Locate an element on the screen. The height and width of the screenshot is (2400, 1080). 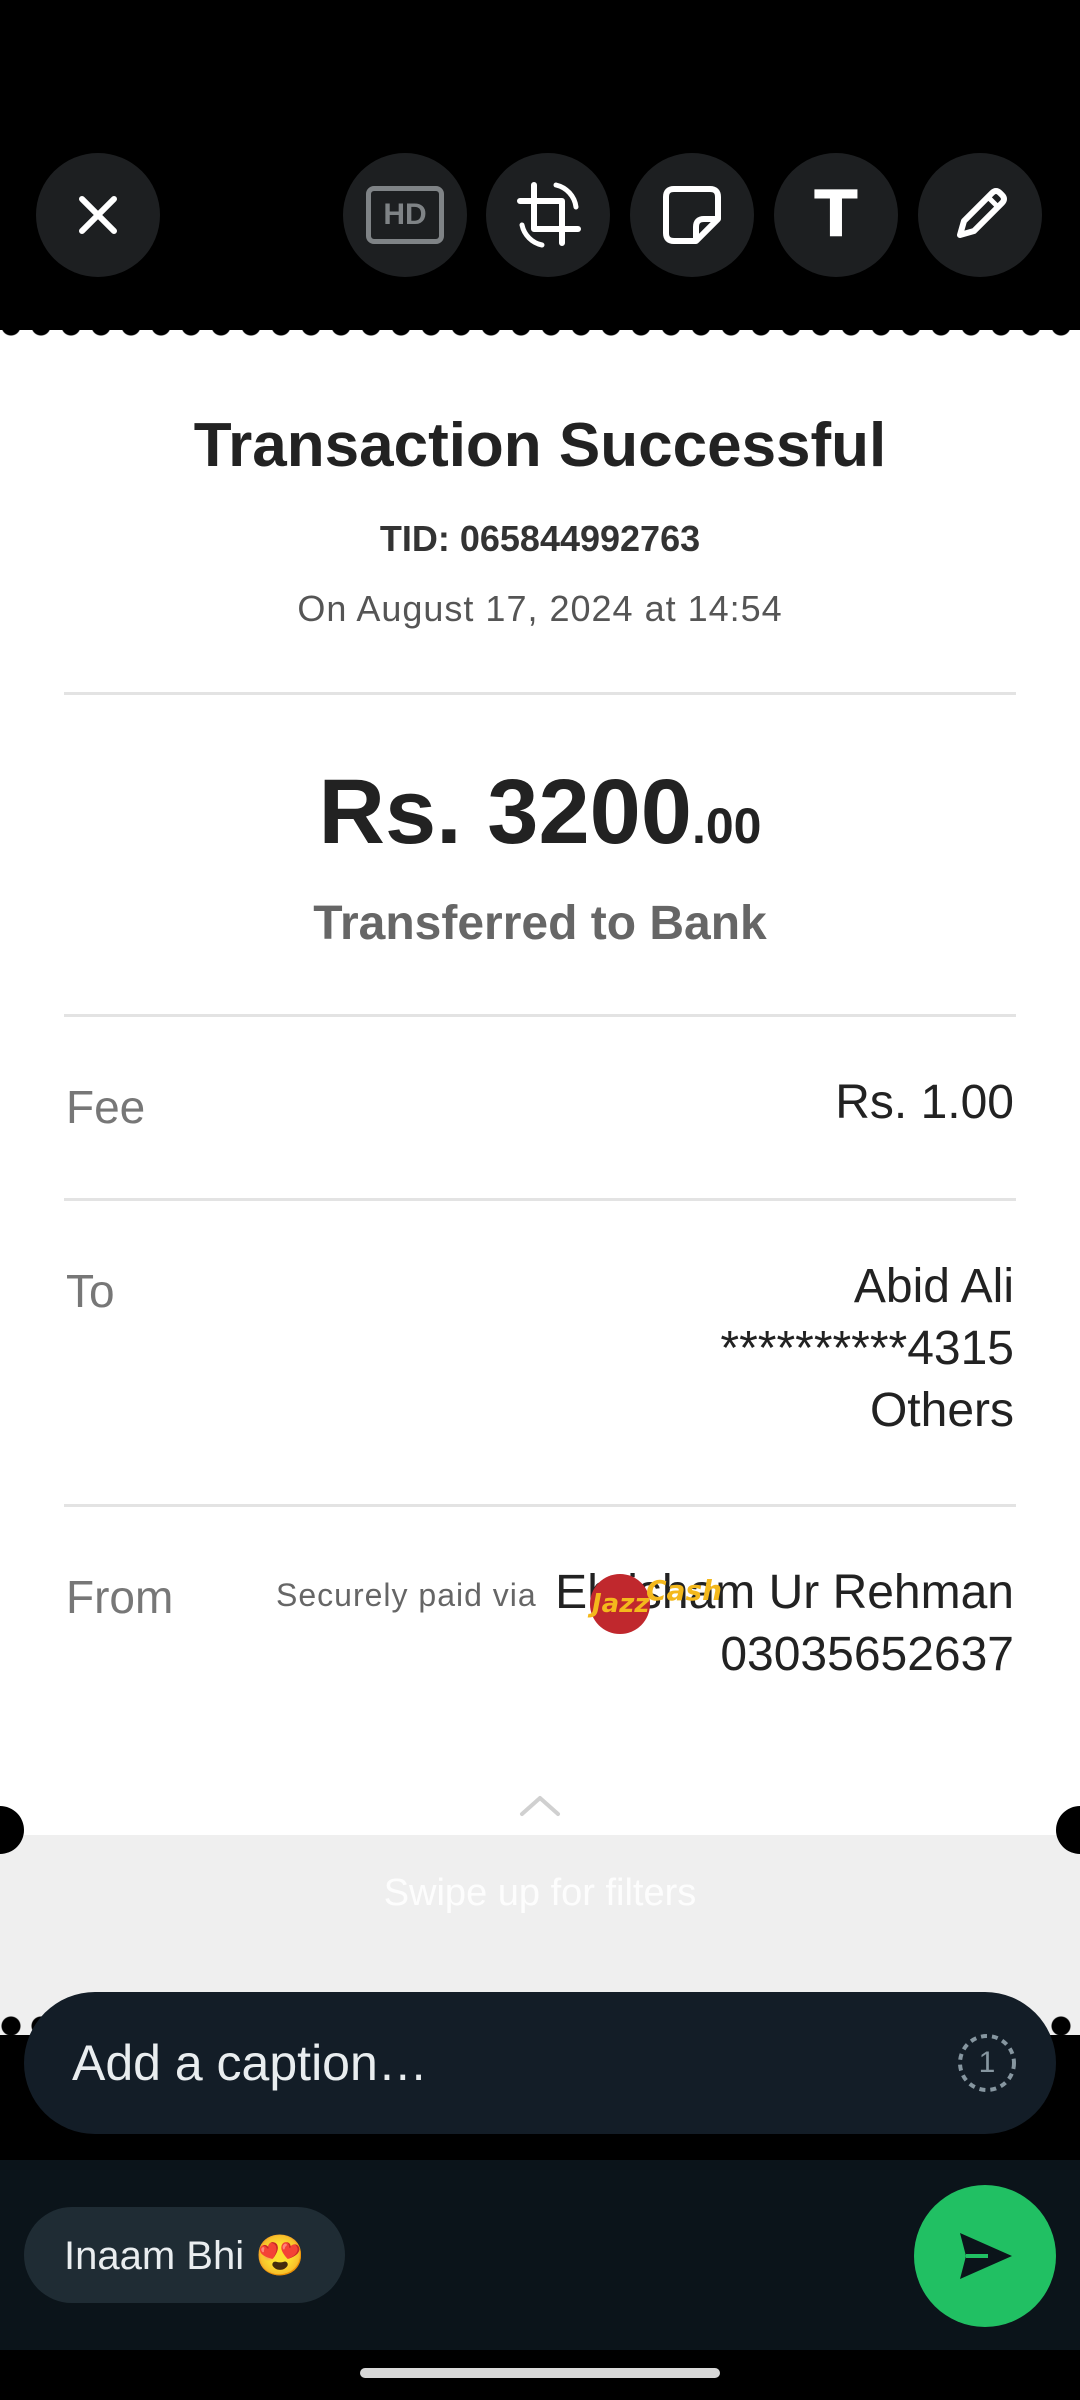
hd-icon: HD is located at coordinates (405, 215).